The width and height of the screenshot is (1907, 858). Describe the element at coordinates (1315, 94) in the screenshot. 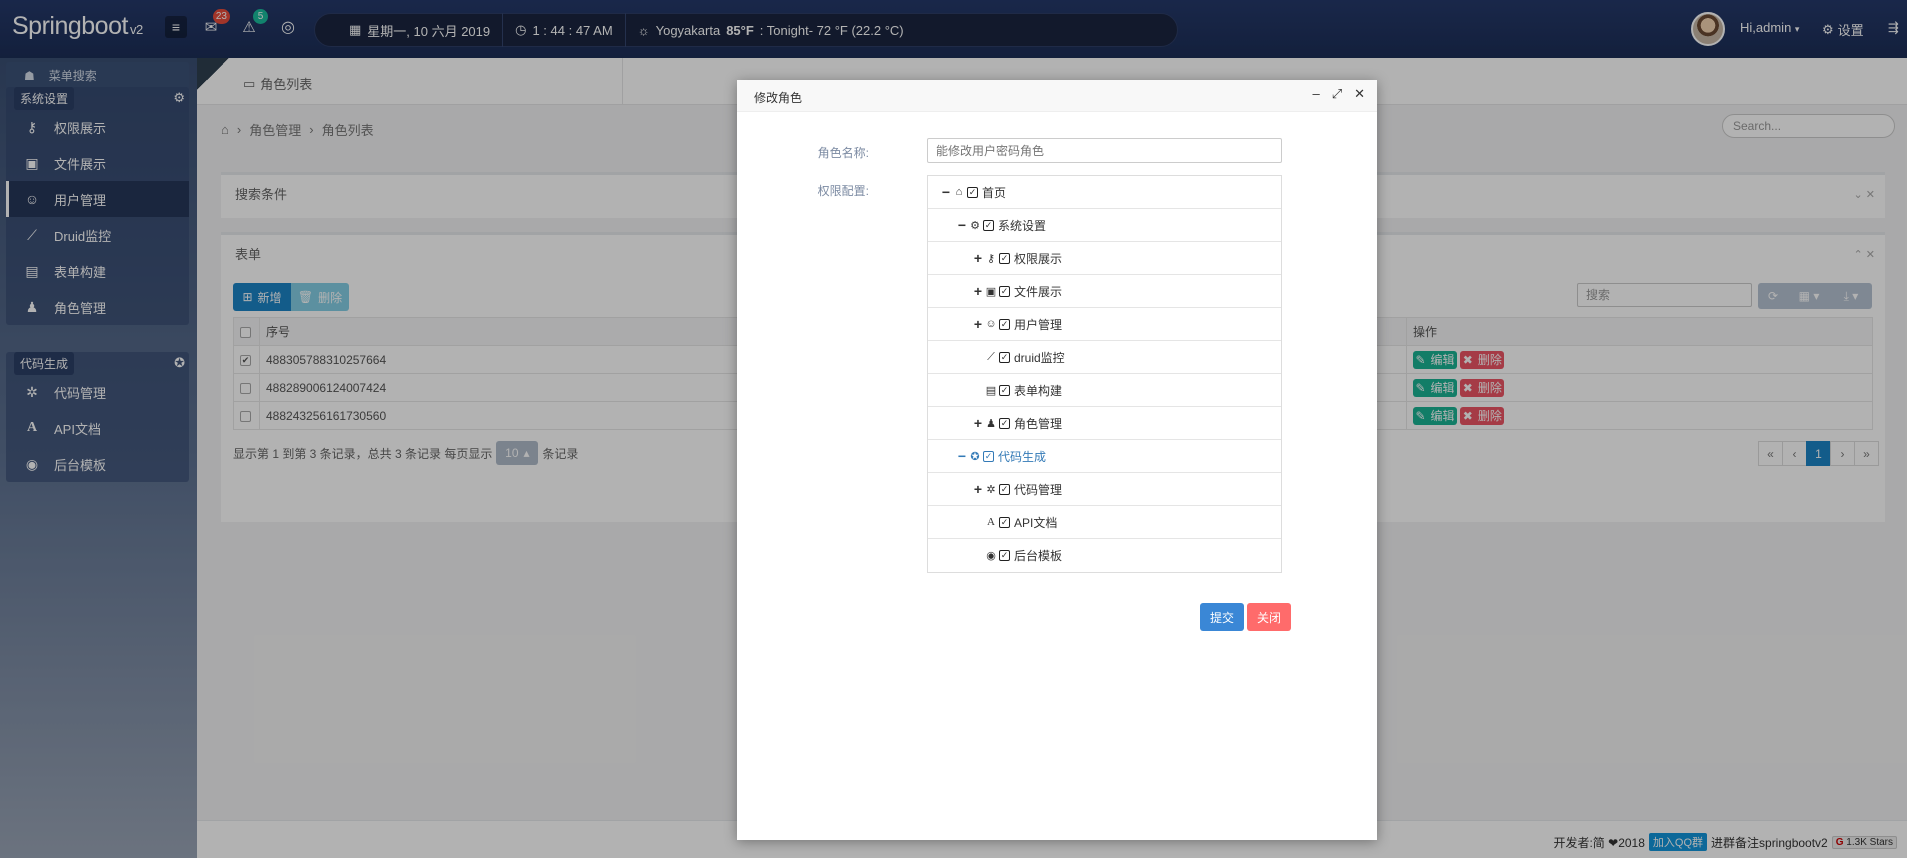

I see `minimize-icon: –` at that location.